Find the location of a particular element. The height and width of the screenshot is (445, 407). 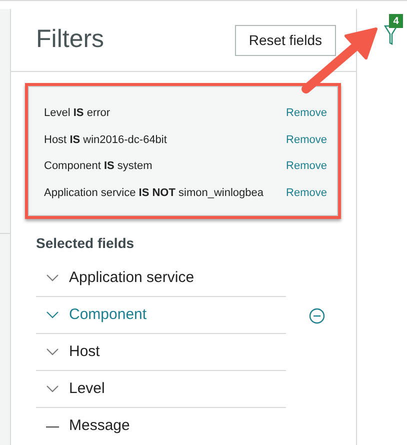

field-name: Level is located at coordinates (87, 389).